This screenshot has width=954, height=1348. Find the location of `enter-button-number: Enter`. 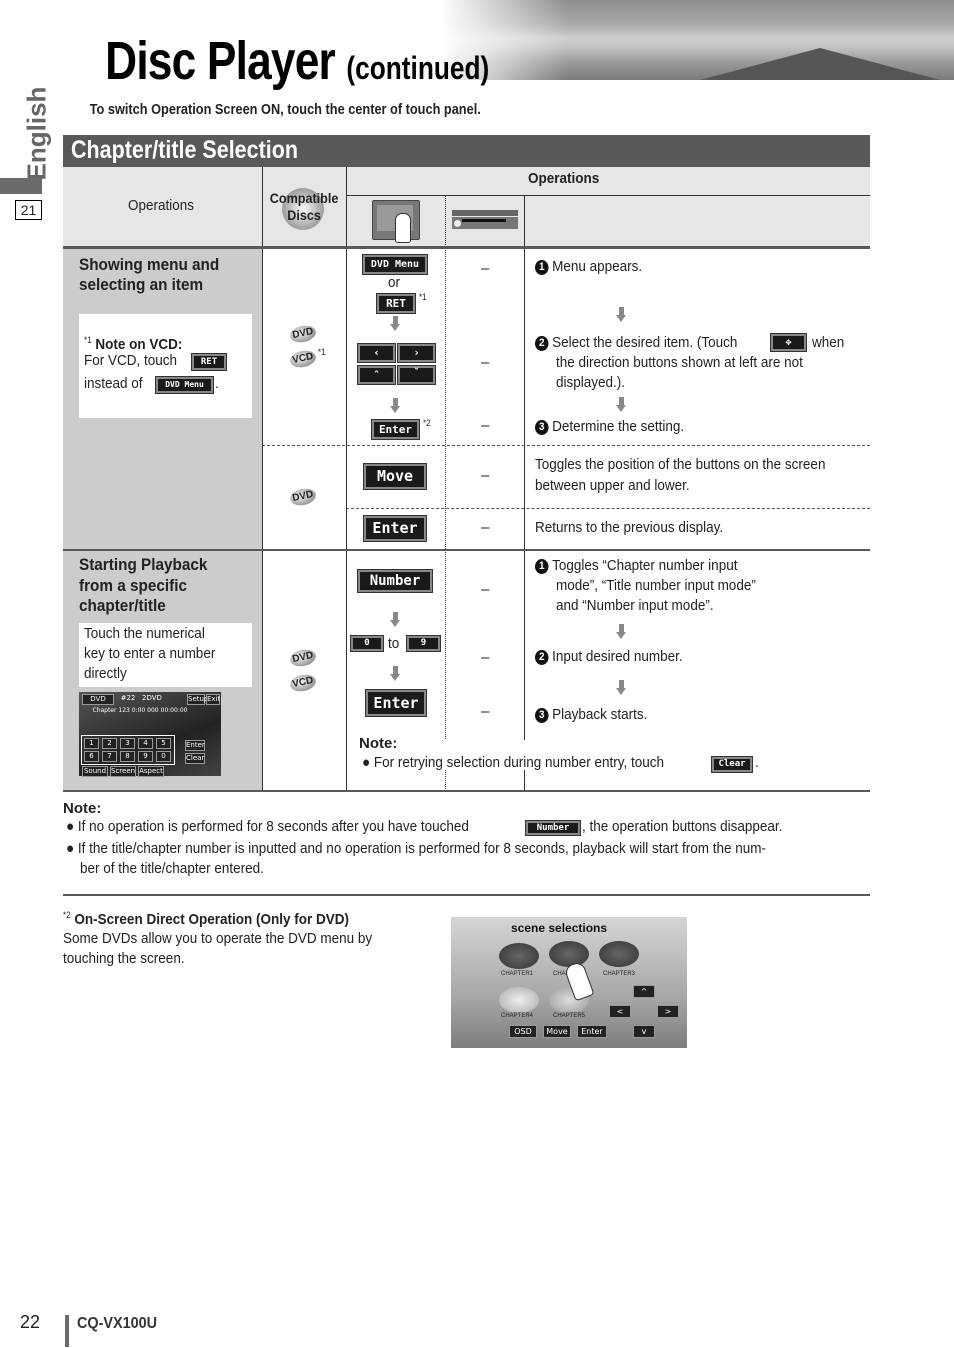

enter-button-number: Enter is located at coordinates (396, 703).